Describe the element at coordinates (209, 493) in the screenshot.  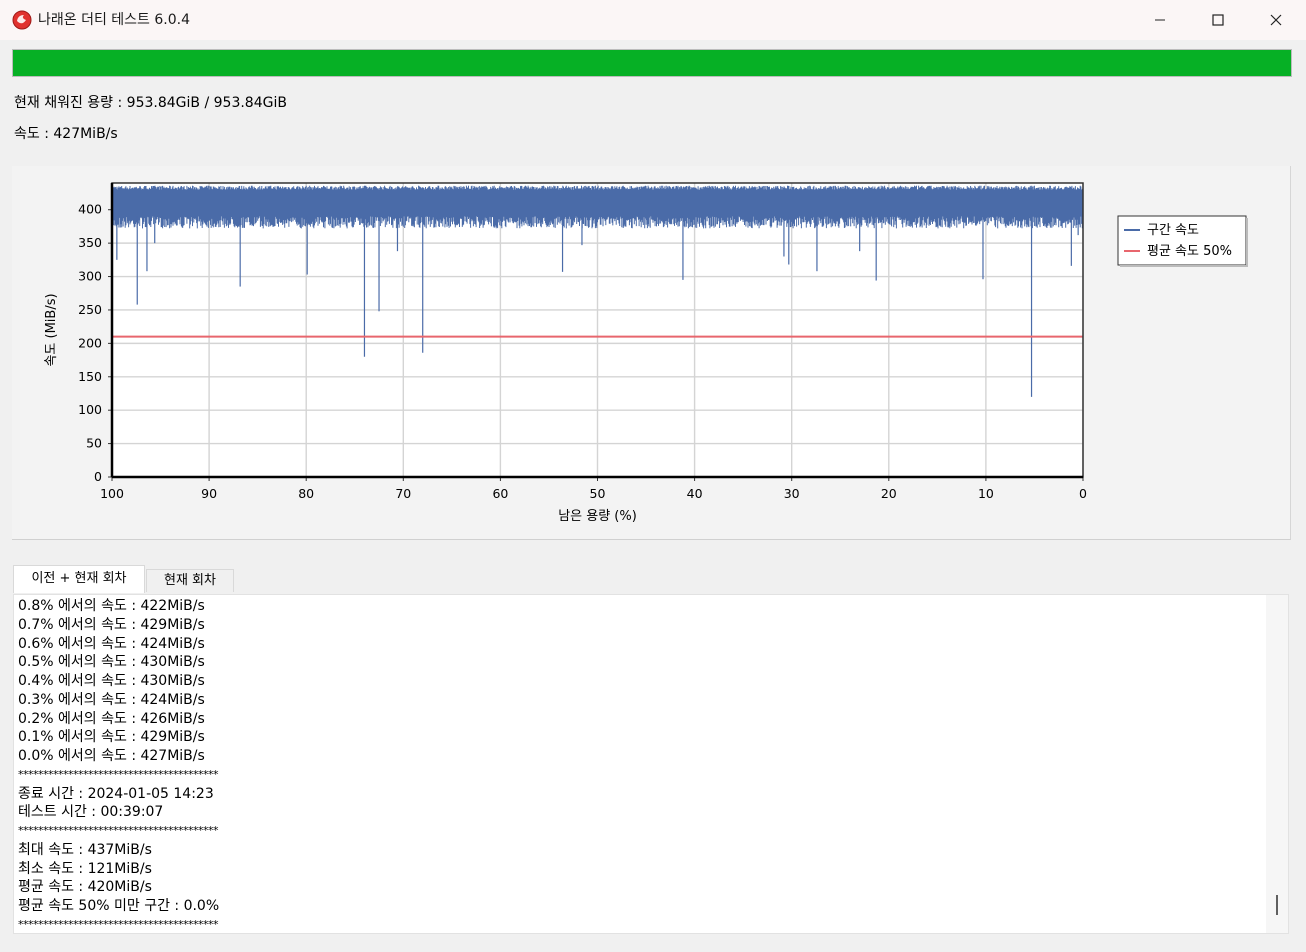
I see `x-tick-label: 90` at that location.